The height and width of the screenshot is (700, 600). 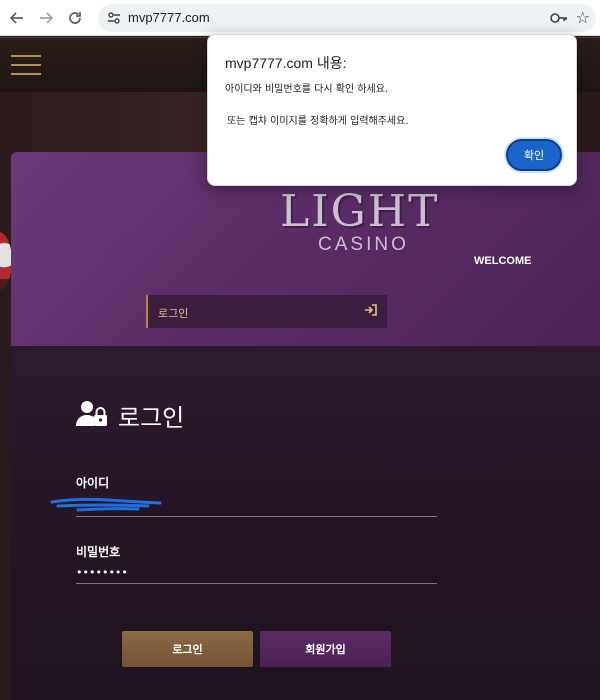 What do you see at coordinates (360, 211) in the screenshot?
I see `logo-text-light: LIGHT` at bounding box center [360, 211].